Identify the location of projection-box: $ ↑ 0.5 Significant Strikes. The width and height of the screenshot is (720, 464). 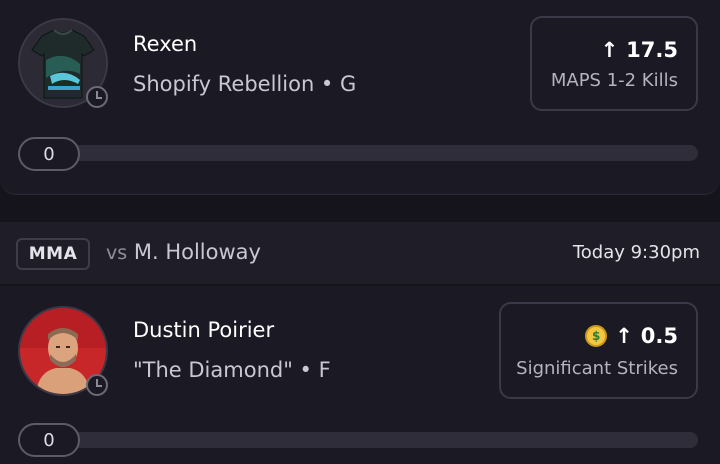
(598, 350).